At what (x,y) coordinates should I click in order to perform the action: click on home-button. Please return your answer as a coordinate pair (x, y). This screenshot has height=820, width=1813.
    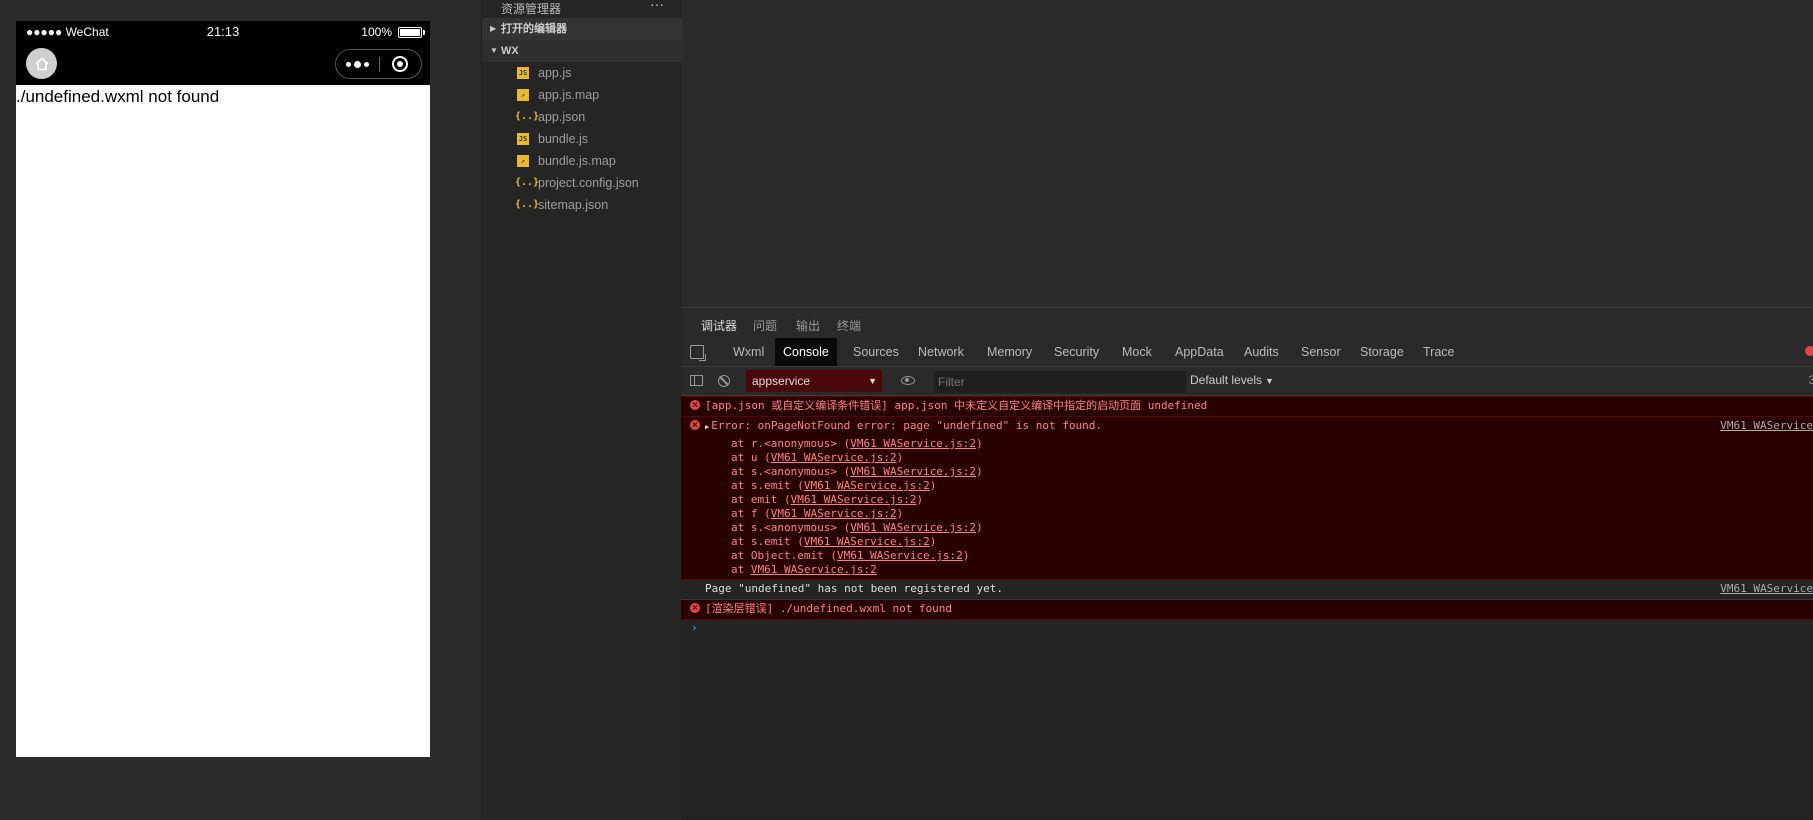
    Looking at the image, I should click on (41, 63).